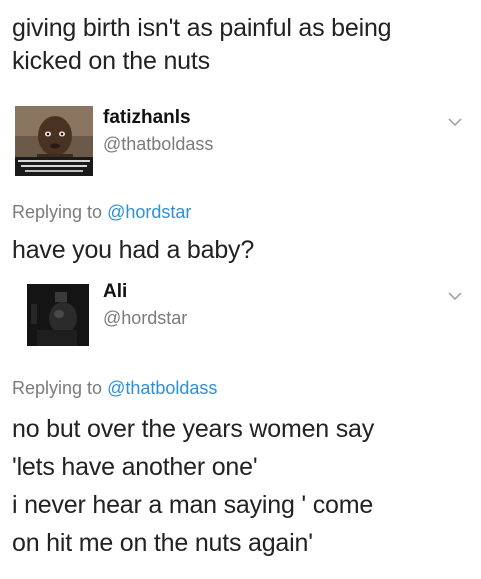 This screenshot has width=481, height=579. I want to click on reply-author-row: Ali @hordstar, so click(242, 316).